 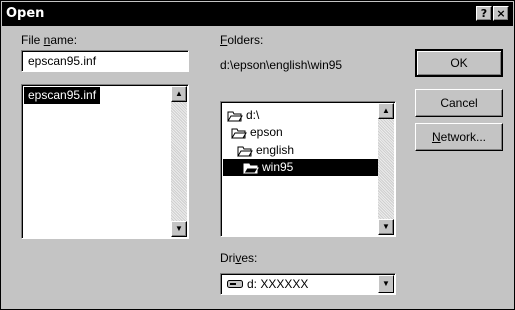 What do you see at coordinates (386, 284) in the screenshot?
I see `chevron-down-icon: ▼` at bounding box center [386, 284].